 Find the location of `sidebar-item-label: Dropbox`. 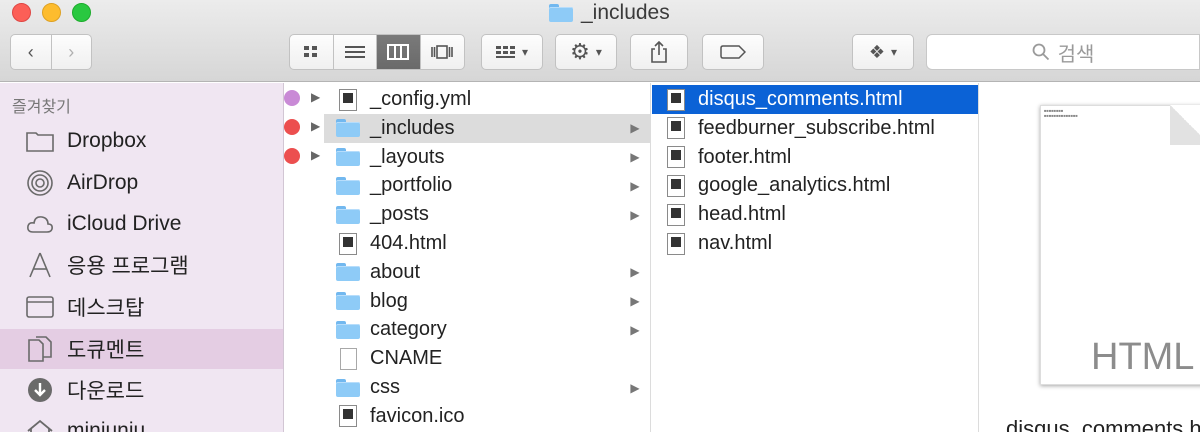

sidebar-item-label: Dropbox is located at coordinates (107, 140).